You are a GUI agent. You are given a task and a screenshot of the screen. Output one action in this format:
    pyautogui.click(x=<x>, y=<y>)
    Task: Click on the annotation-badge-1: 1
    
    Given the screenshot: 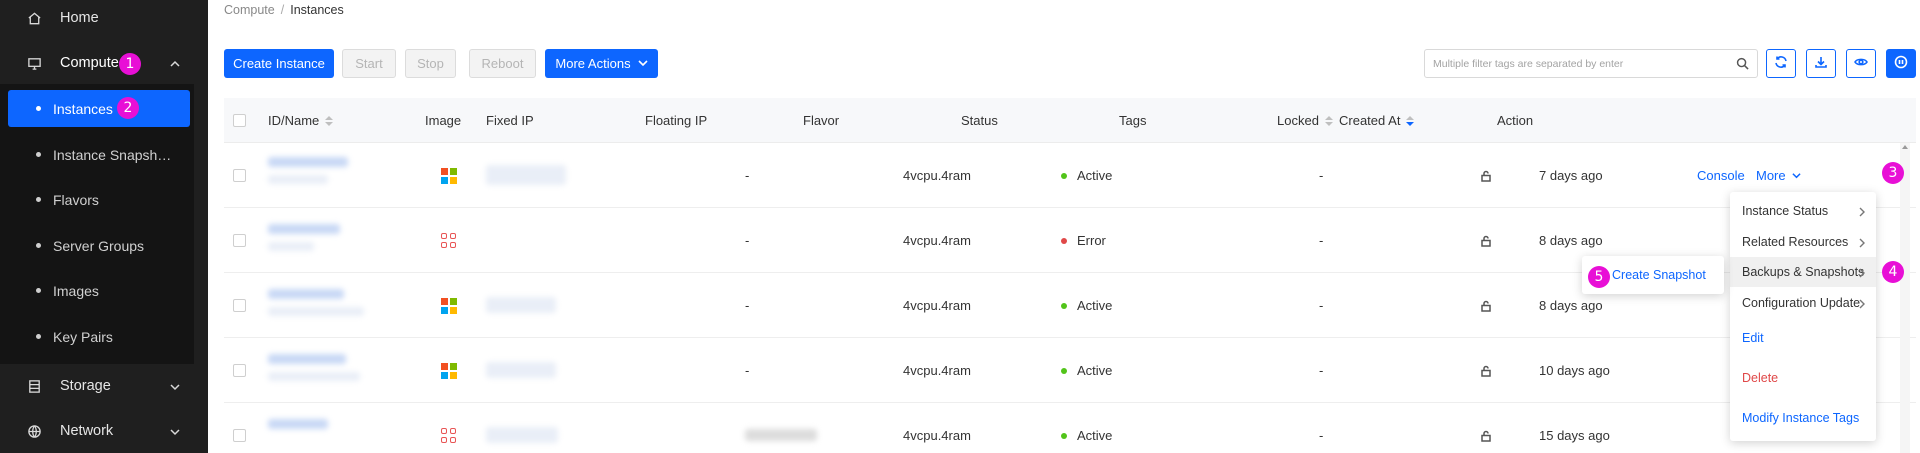 What is the action you would take?
    pyautogui.click(x=130, y=64)
    